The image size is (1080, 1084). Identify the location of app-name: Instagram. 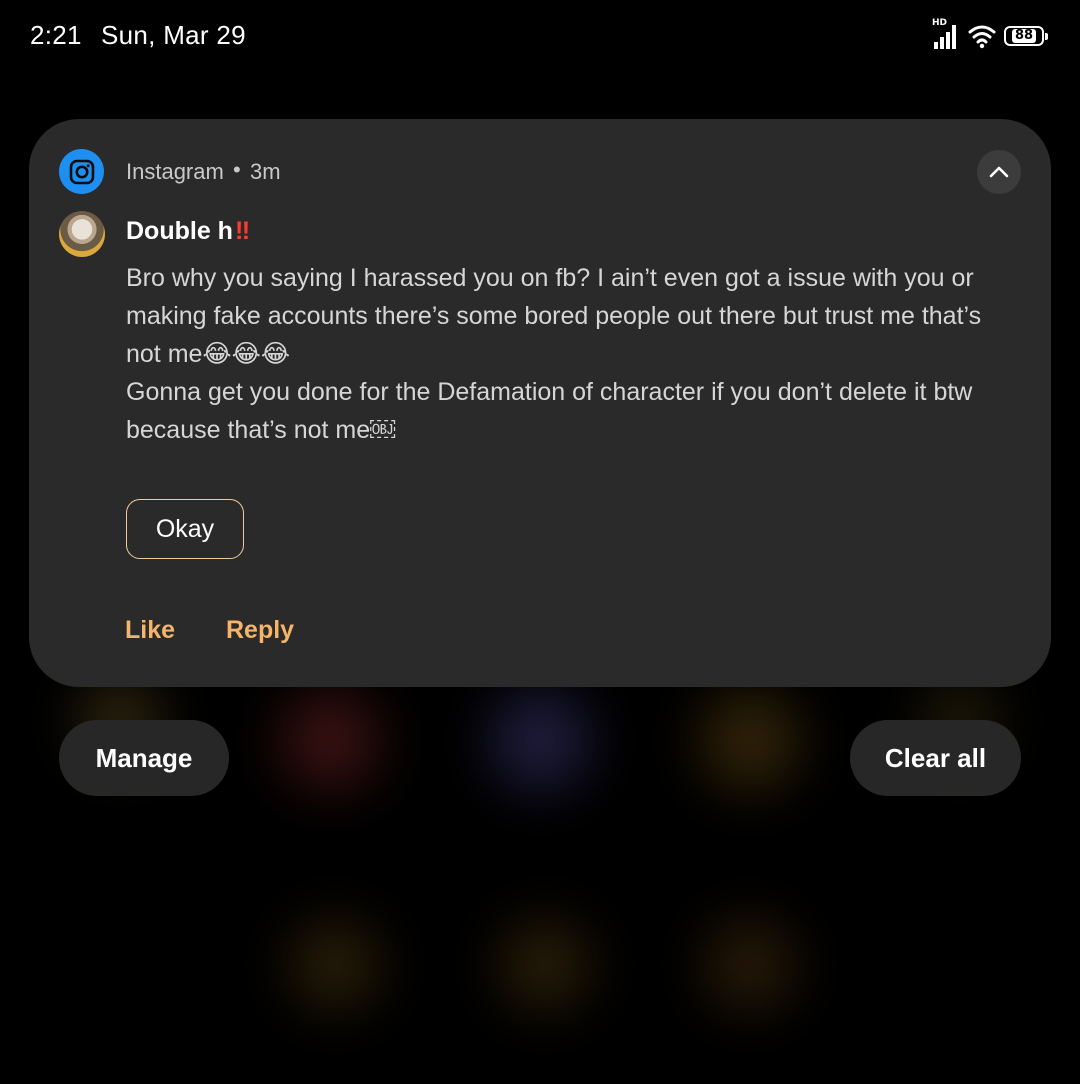
(175, 171).